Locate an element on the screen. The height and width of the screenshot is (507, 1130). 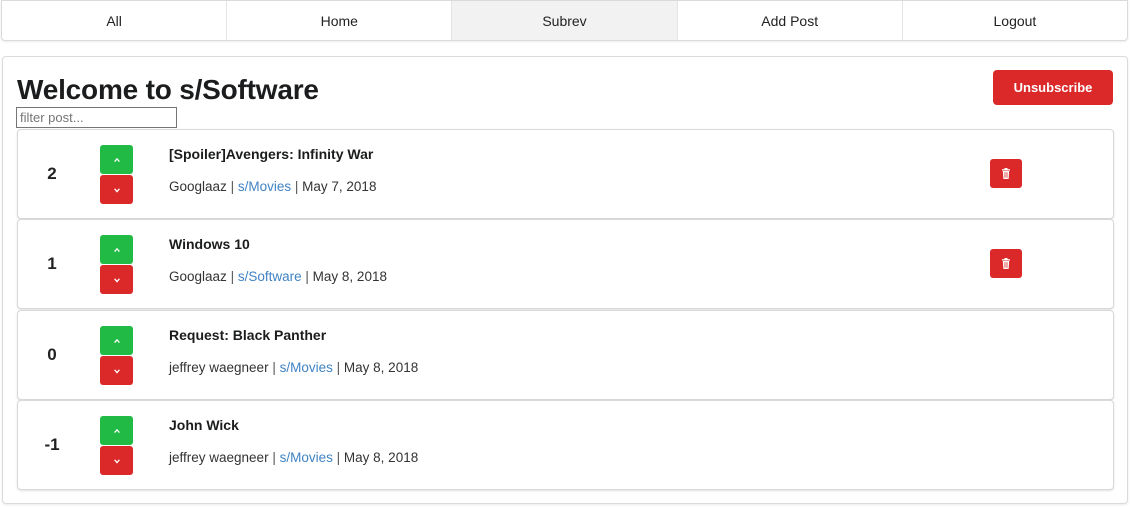
post-title: Request: Black Panther is located at coordinates (247, 335).